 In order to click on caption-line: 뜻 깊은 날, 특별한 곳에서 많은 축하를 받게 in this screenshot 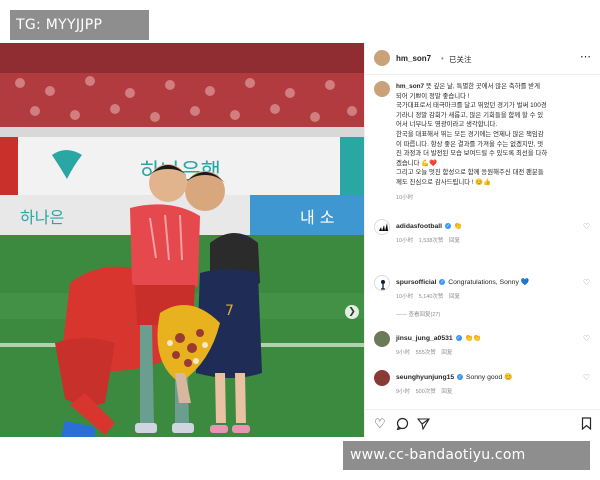, I will do `click(482, 86)`.